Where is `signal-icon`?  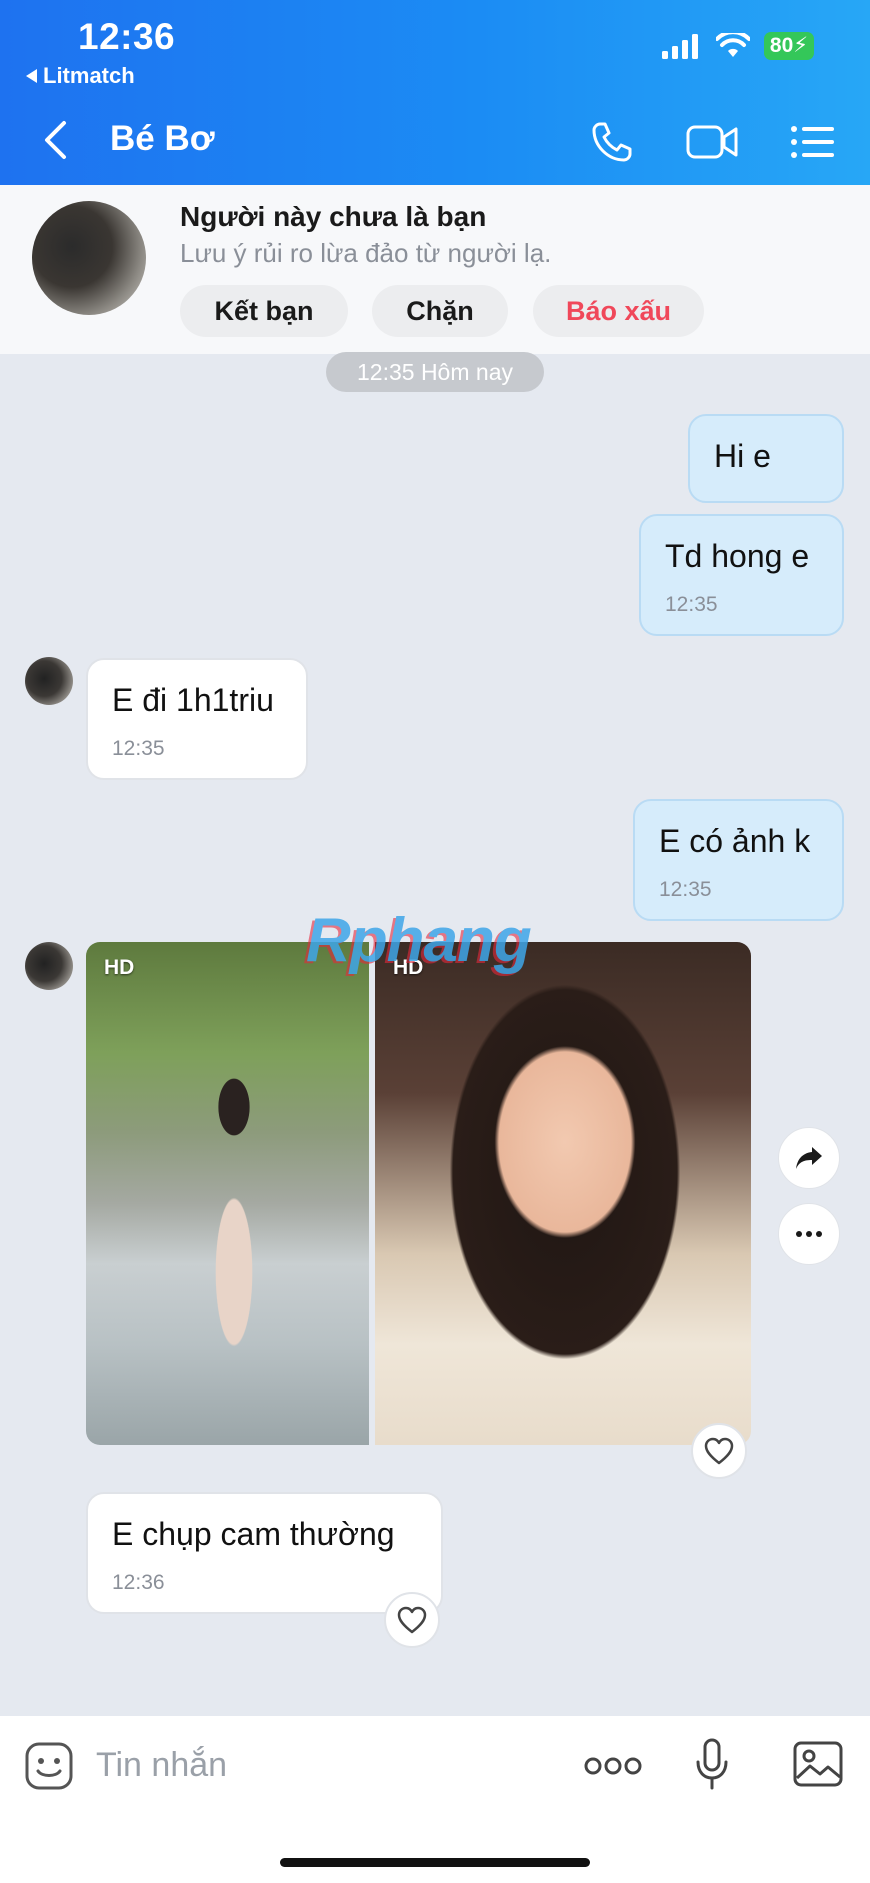
signal-icon is located at coordinates (679, 46).